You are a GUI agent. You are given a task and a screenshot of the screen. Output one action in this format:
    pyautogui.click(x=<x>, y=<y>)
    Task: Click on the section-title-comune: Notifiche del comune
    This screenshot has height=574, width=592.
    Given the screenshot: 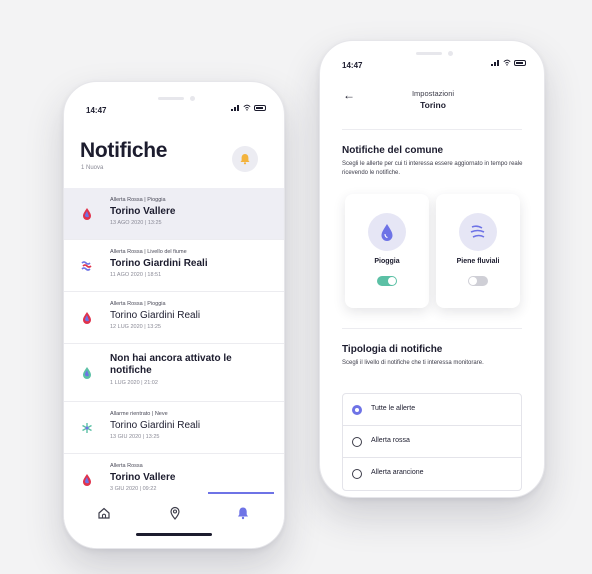 What is the action you would take?
    pyautogui.click(x=393, y=150)
    